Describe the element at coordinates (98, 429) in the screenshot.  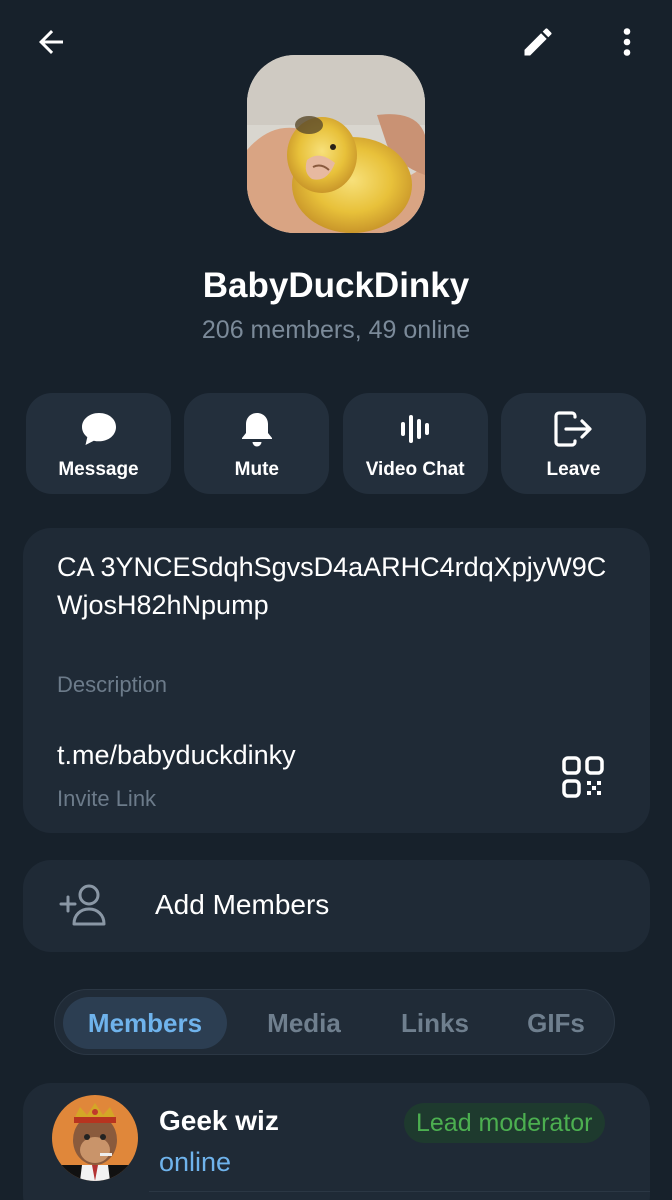
I see `chat-bubble-icon` at that location.